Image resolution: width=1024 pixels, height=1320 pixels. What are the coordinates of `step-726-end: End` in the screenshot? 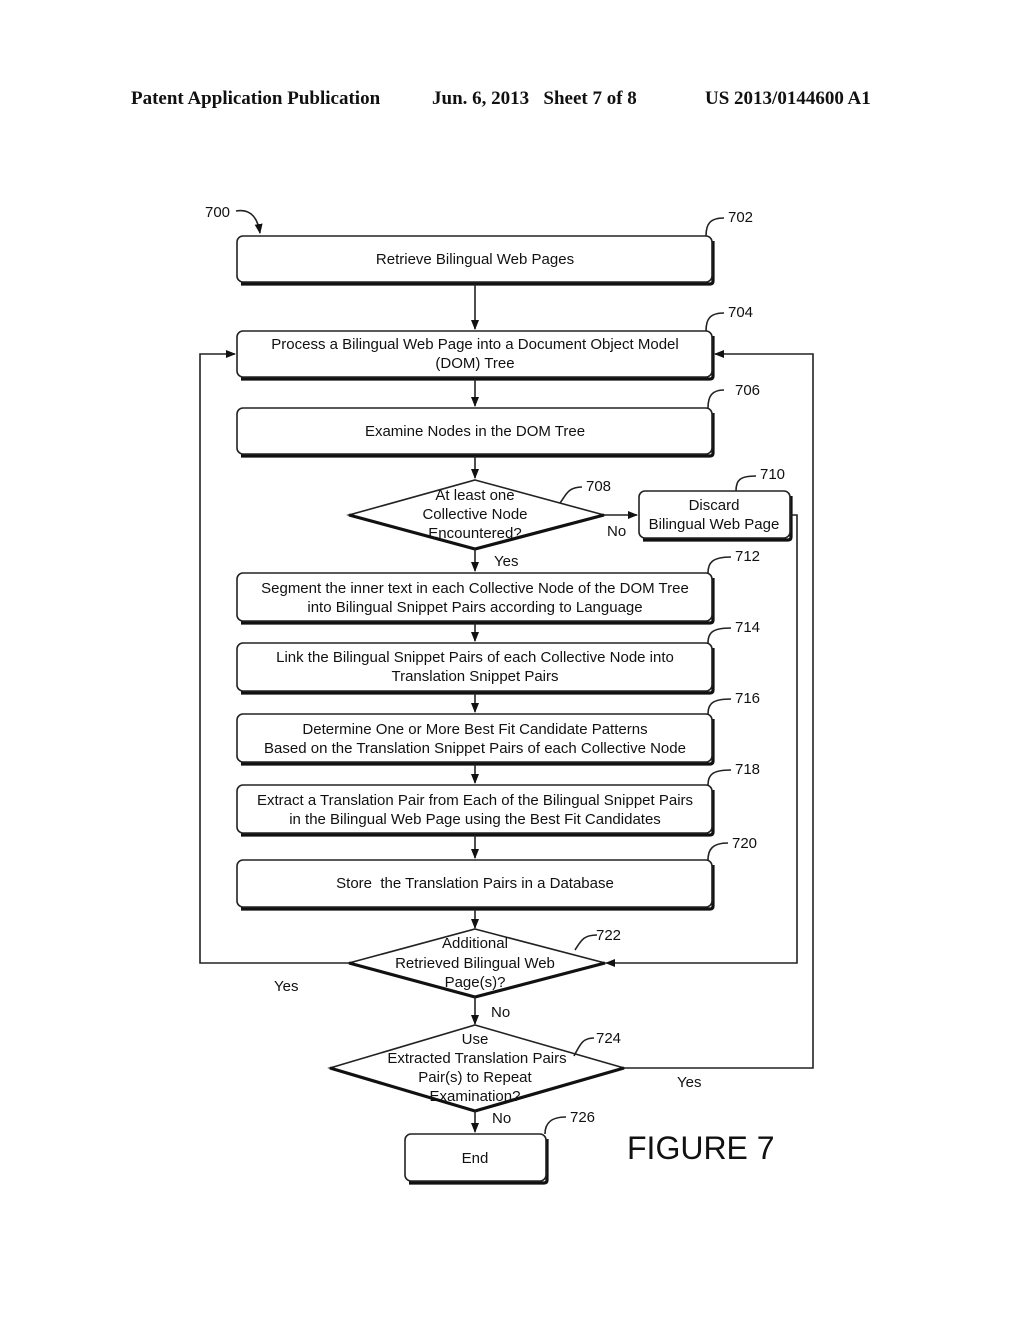 It's located at (476, 1159).